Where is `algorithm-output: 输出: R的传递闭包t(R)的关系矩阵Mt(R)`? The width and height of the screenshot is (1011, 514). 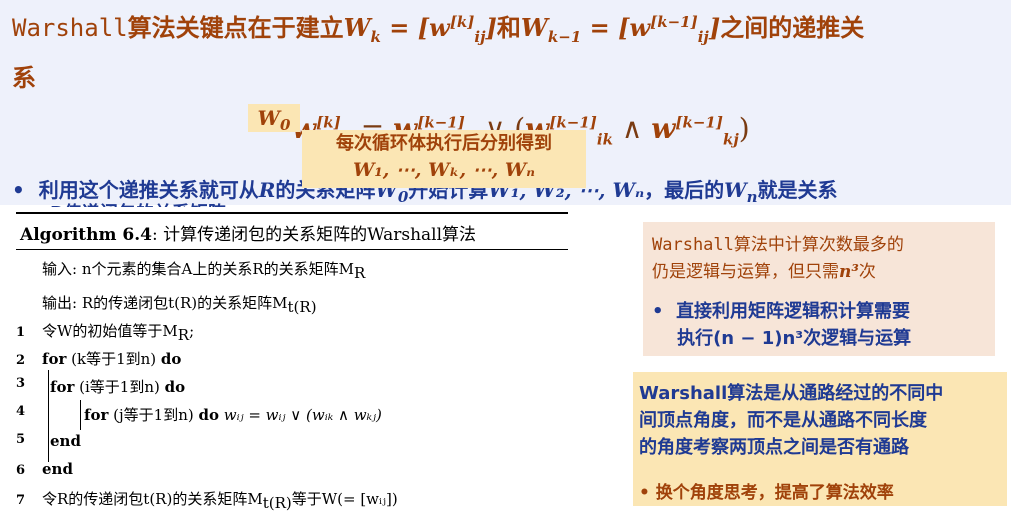 algorithm-output: 输出: R的传递闭包t(R)的关系矩阵Mt(R) is located at coordinates (179, 305).